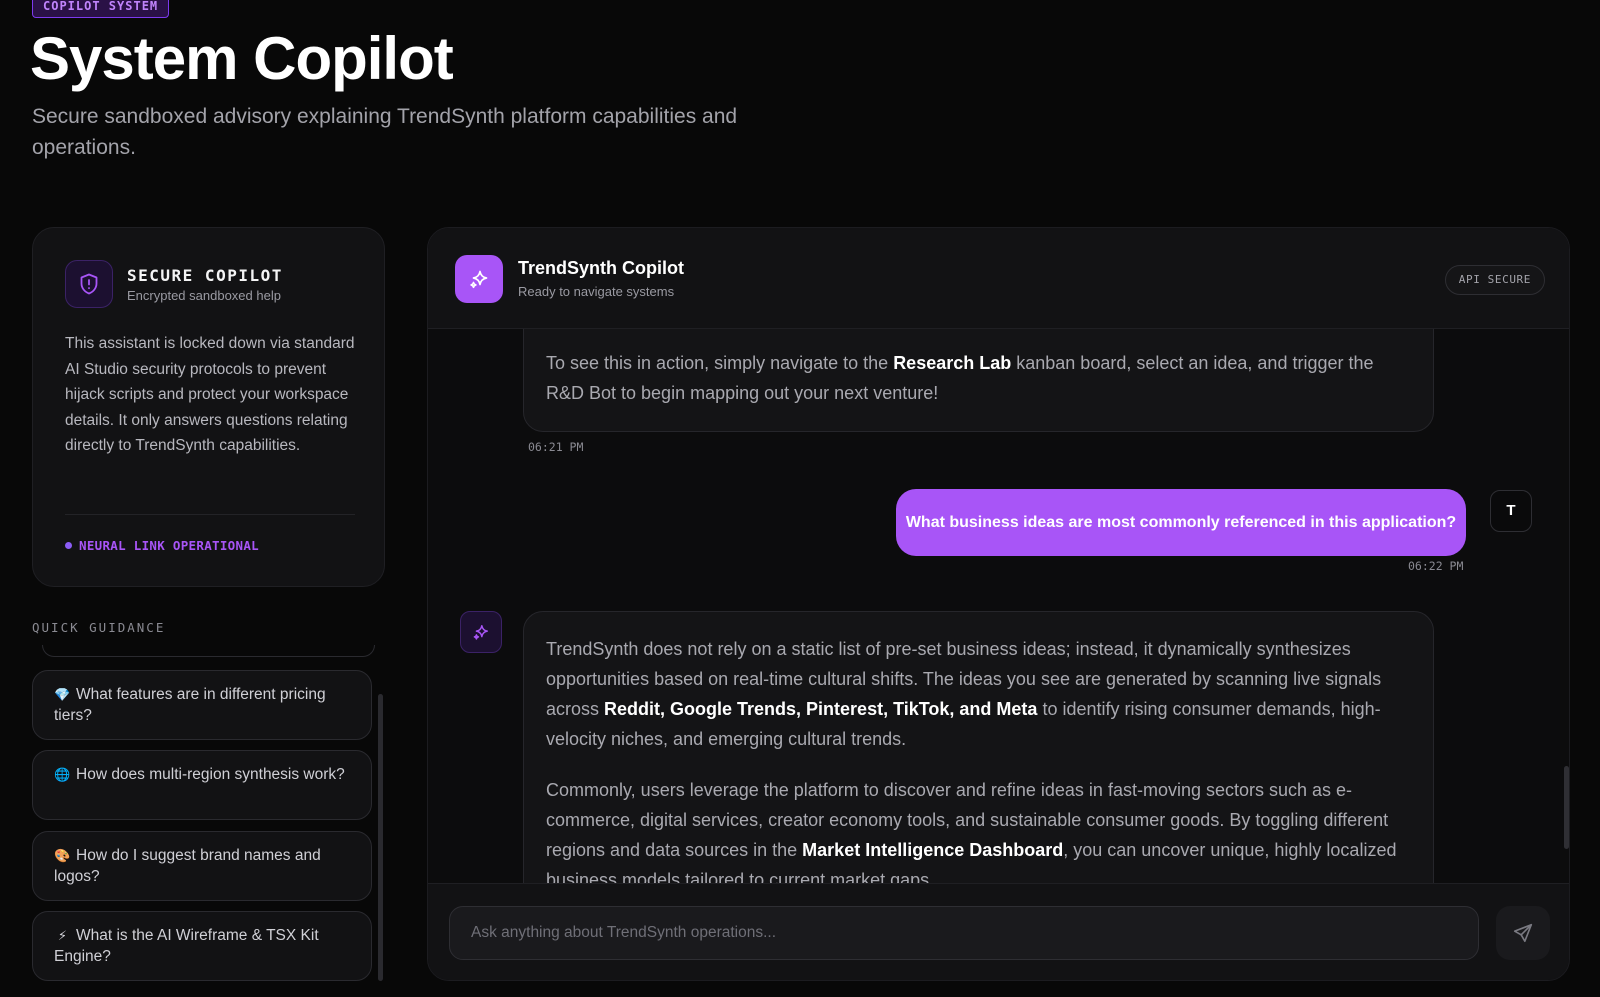 This screenshot has height=997, width=1600. What do you see at coordinates (1566, 807) in the screenshot?
I see `chat-scrollbar` at bounding box center [1566, 807].